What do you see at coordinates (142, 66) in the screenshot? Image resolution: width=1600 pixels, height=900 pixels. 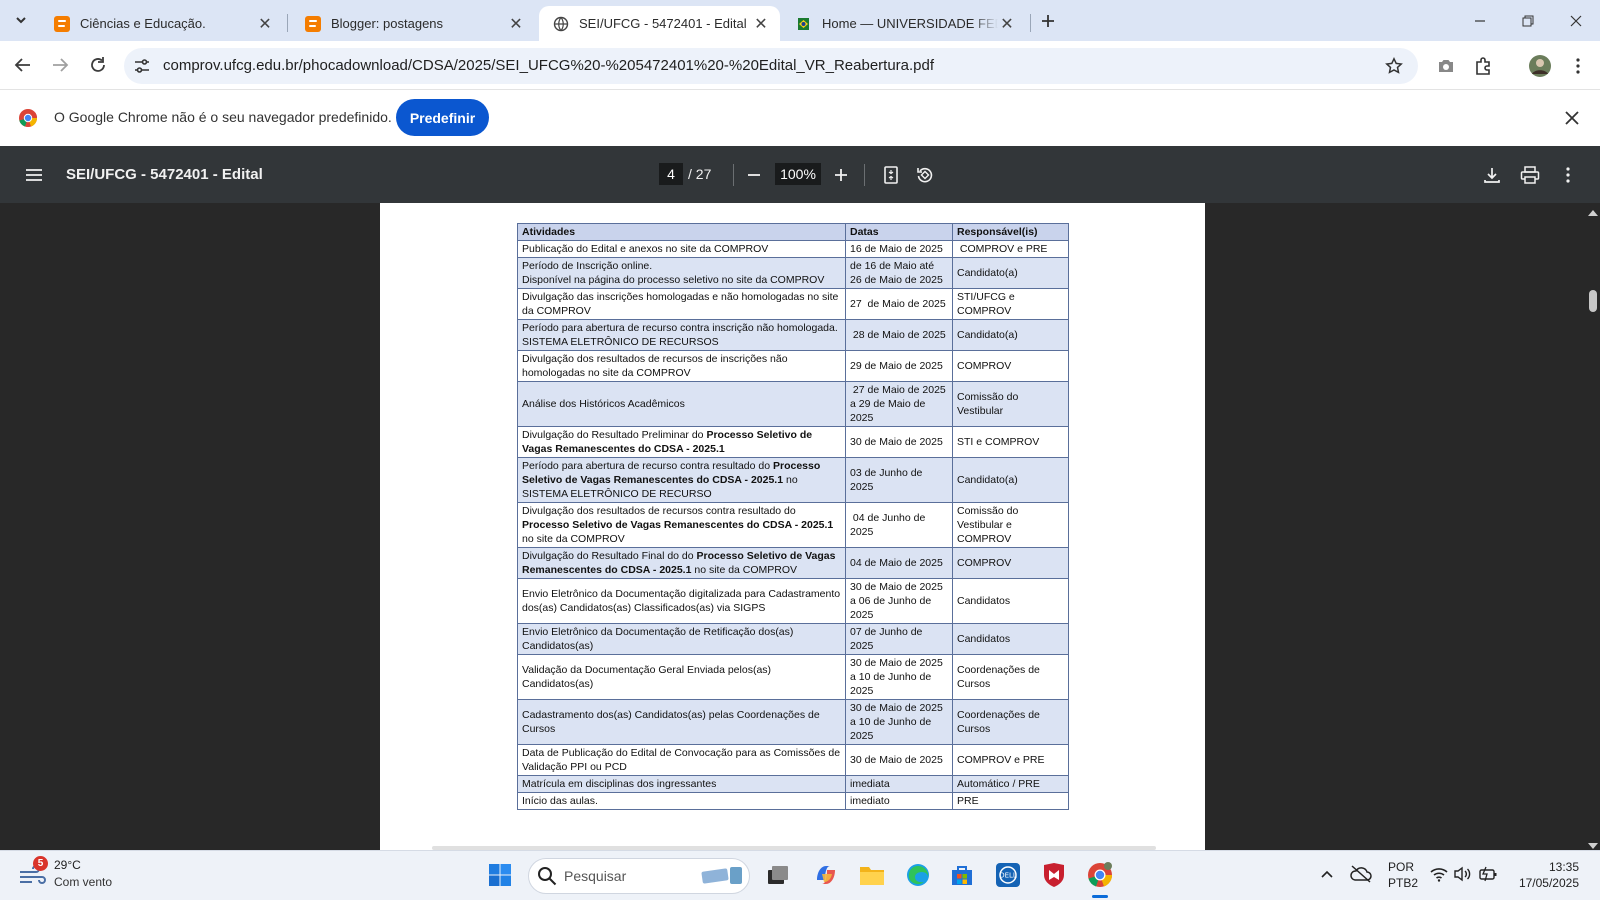 I see `site-info-button` at bounding box center [142, 66].